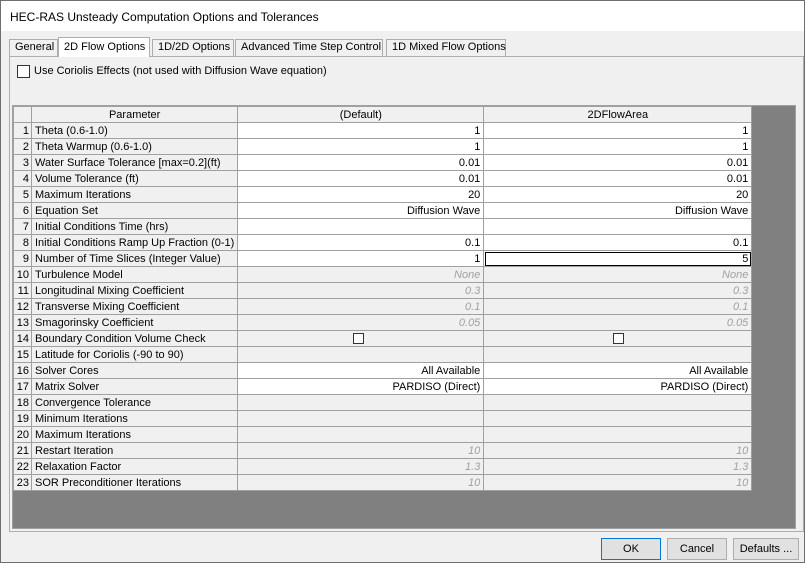 The image size is (805, 563). What do you see at coordinates (22, 146) in the screenshot?
I see `row-number: 2` at bounding box center [22, 146].